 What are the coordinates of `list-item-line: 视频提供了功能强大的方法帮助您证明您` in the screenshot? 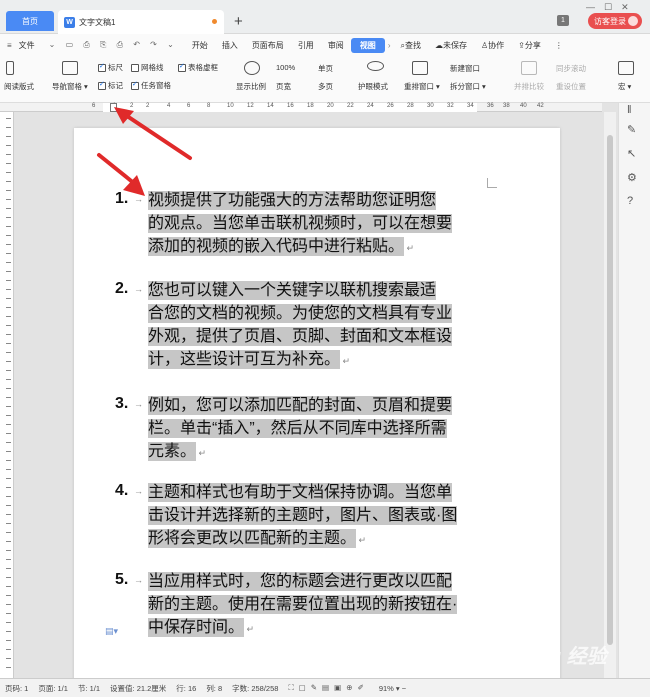 It's located at (318, 200).